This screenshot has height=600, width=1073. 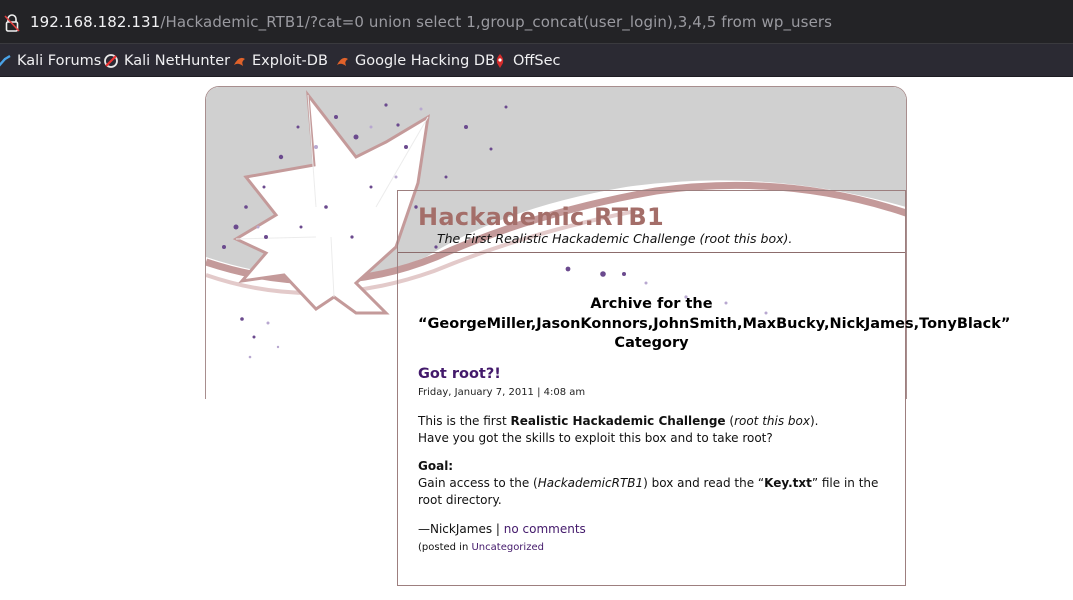 I want to click on archive-line1: Archive for the, so click(x=651, y=304).